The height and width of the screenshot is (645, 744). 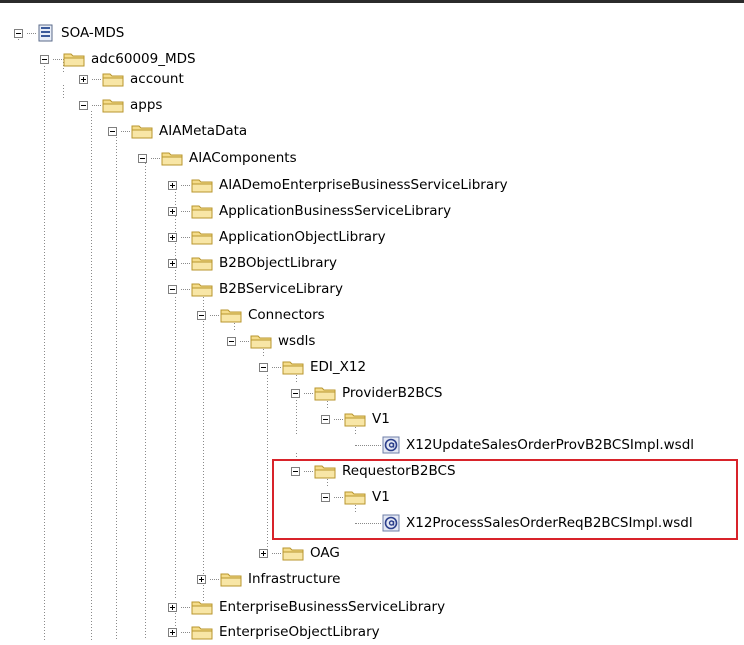 What do you see at coordinates (268, 579) in the screenshot?
I see `tree-node-infrastructure: Infrastructure` at bounding box center [268, 579].